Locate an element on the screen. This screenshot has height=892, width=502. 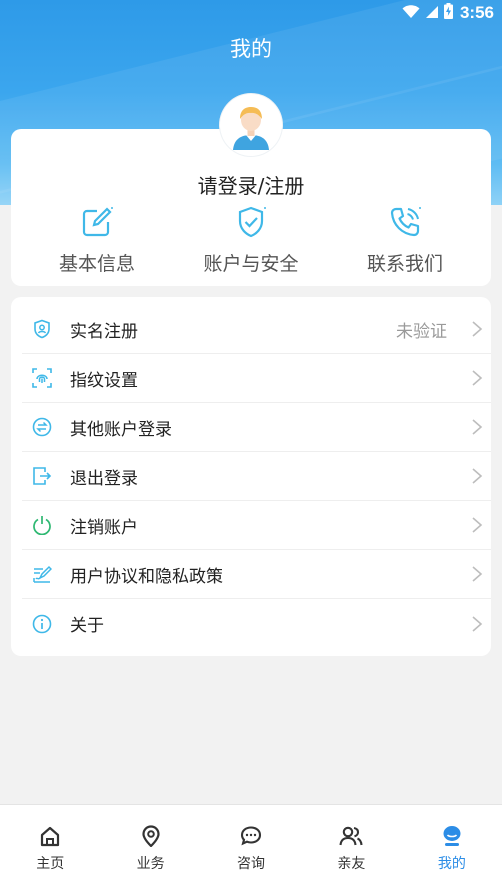
menu-item-cancel-account: 注销账户 is located at coordinates (256, 525).